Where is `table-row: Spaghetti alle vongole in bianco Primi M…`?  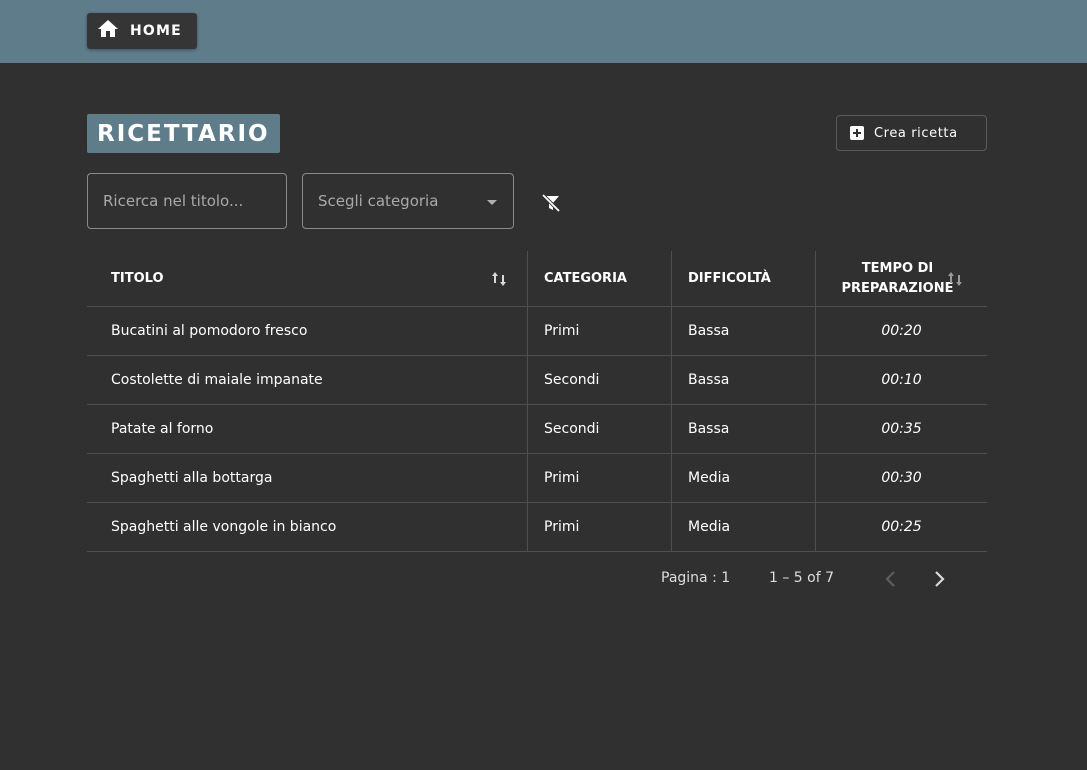 table-row: Spaghetti alle vongole in bianco Primi M… is located at coordinates (537, 527).